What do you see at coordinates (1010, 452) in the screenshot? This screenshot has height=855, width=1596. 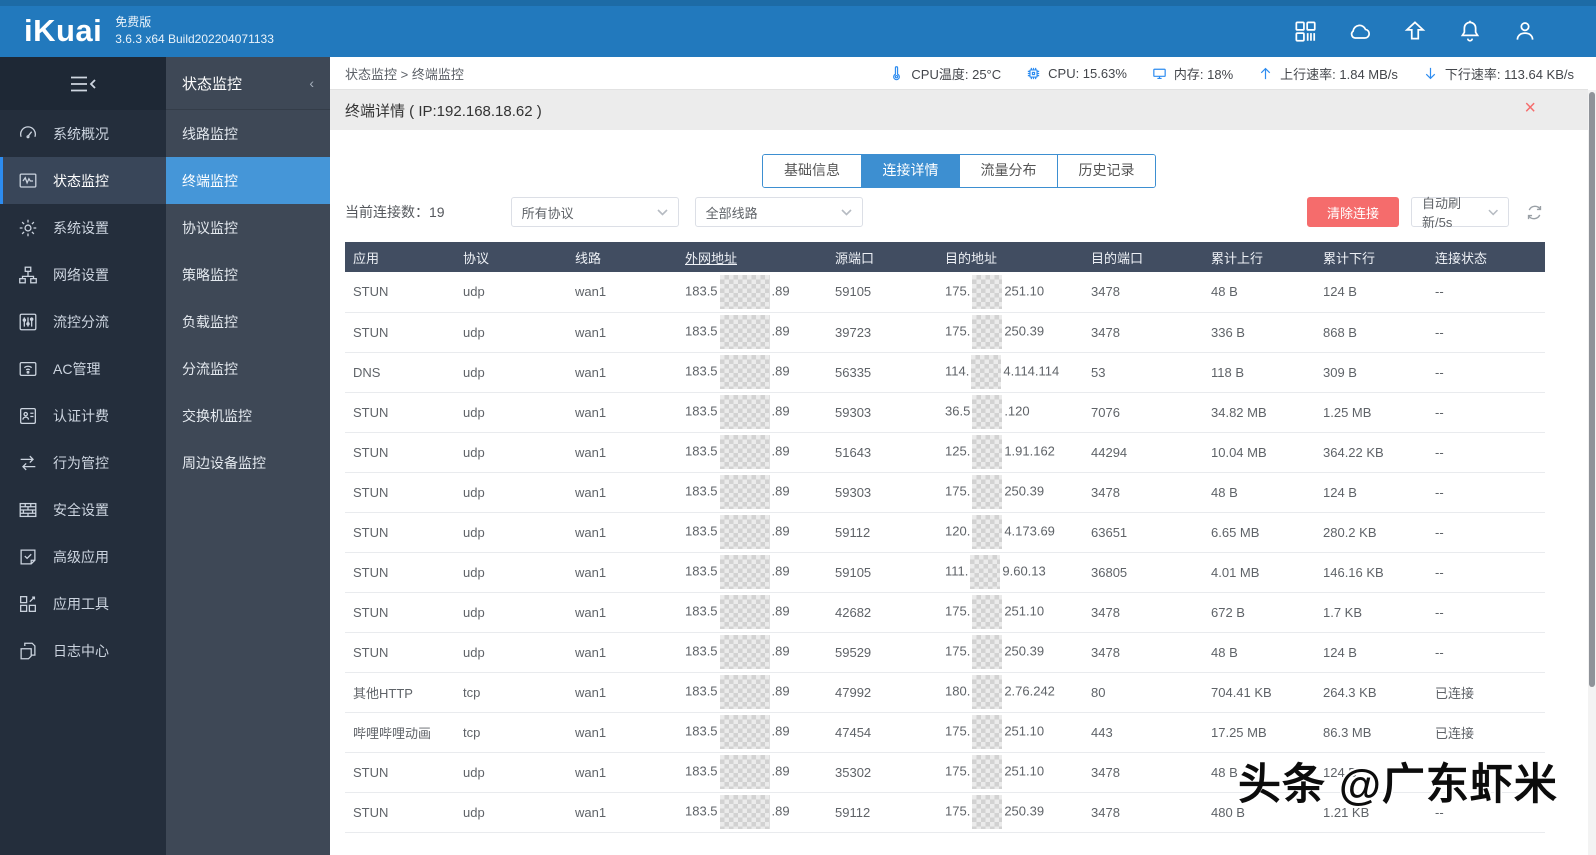 I see `cell-dst-address: 125. 1.91.162` at bounding box center [1010, 452].